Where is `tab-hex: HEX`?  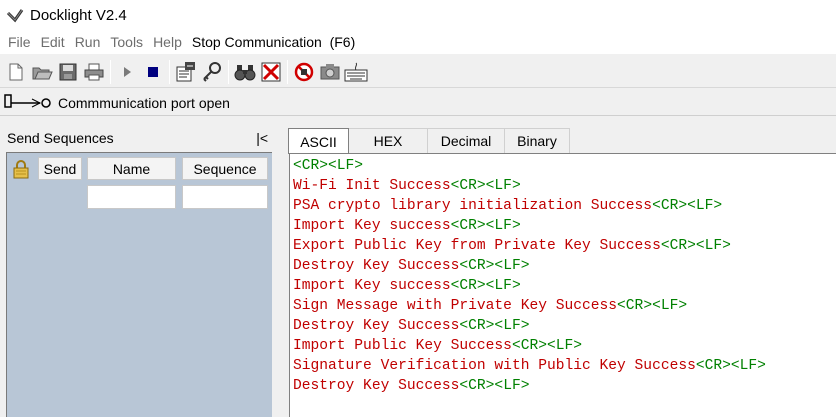
tab-hex: HEX is located at coordinates (388, 140).